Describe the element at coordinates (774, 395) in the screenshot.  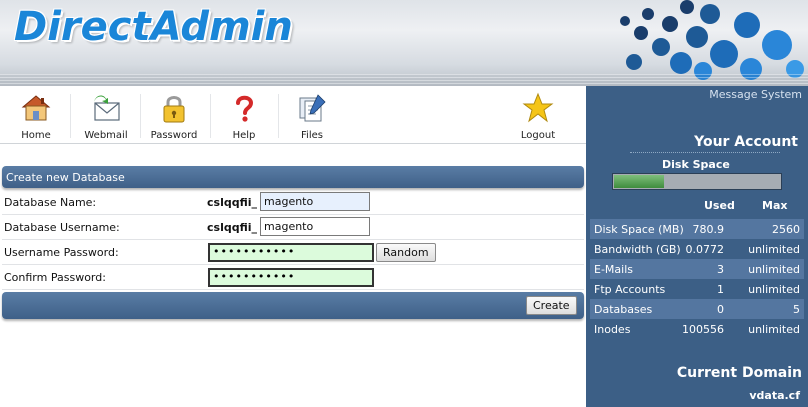
I see `current-domain-value: vdata.cf` at that location.